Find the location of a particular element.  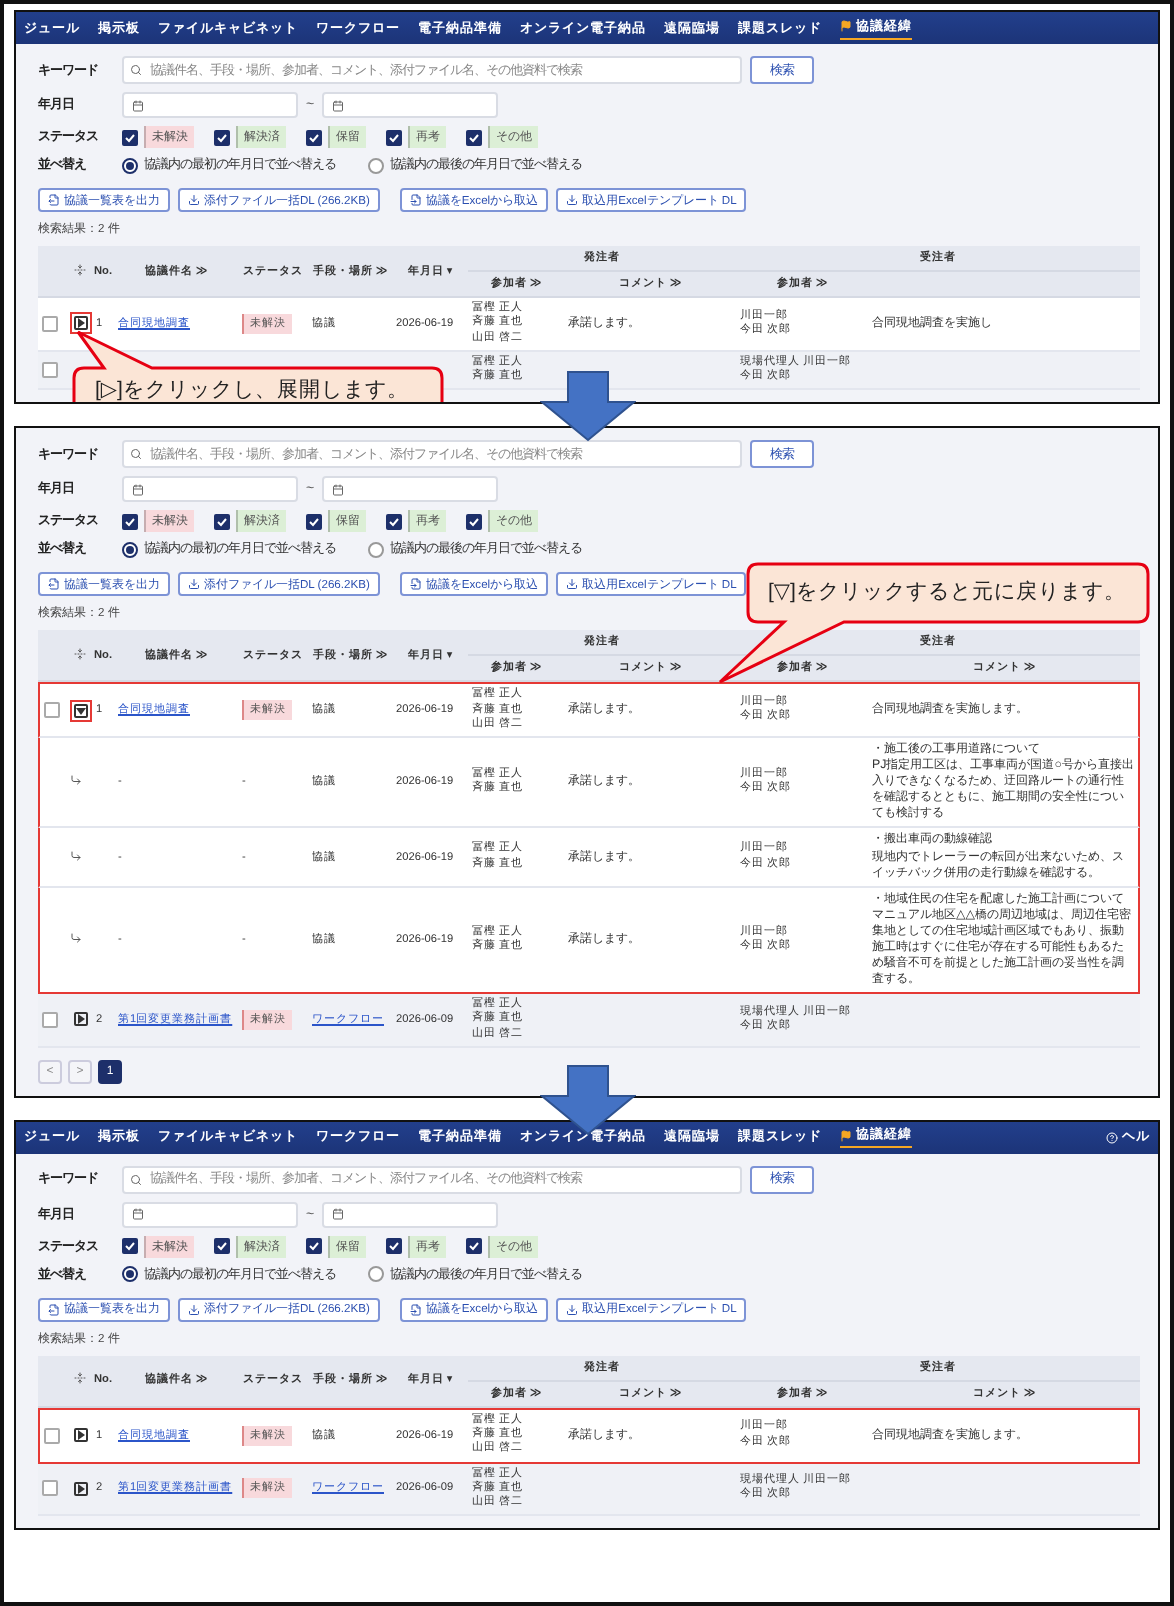

help-icon is located at coordinates (1112, 1137).